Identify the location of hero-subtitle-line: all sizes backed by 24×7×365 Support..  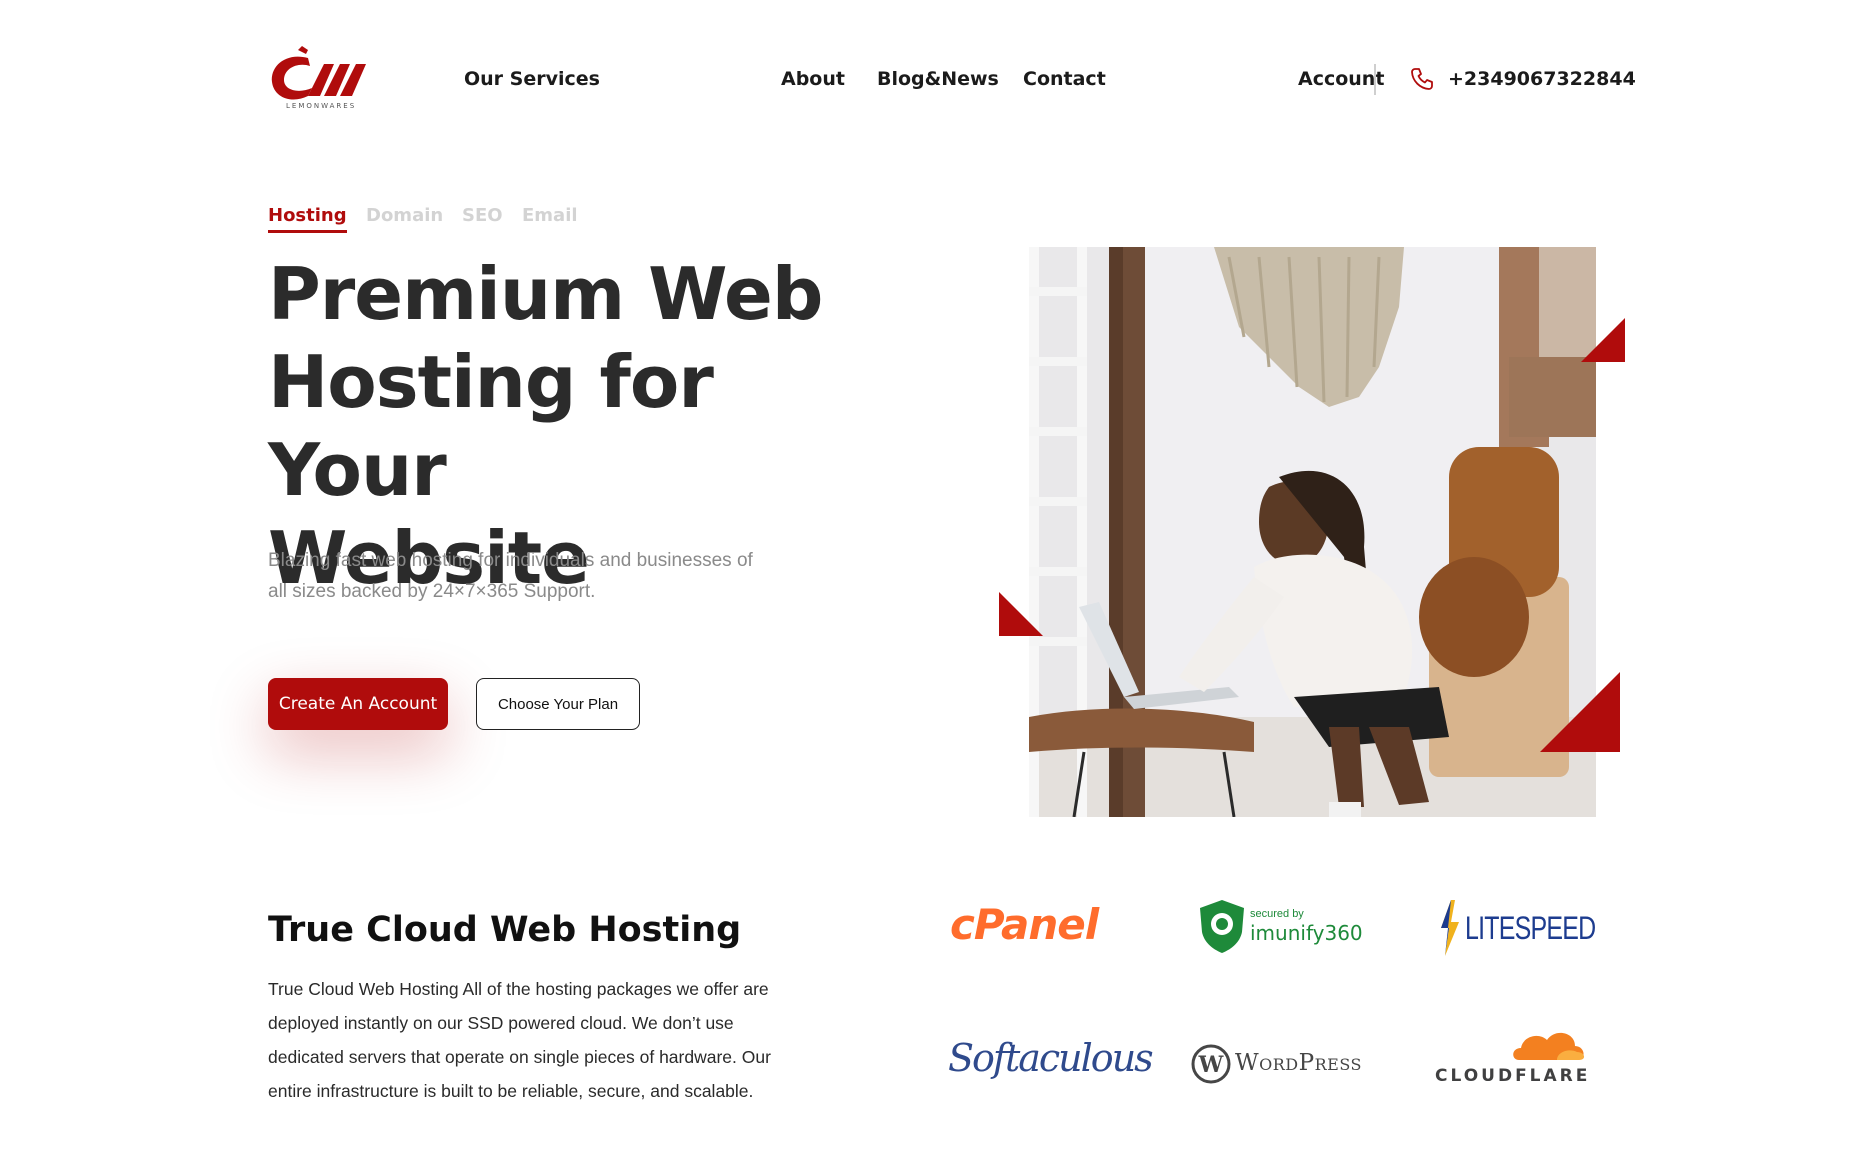
(432, 591).